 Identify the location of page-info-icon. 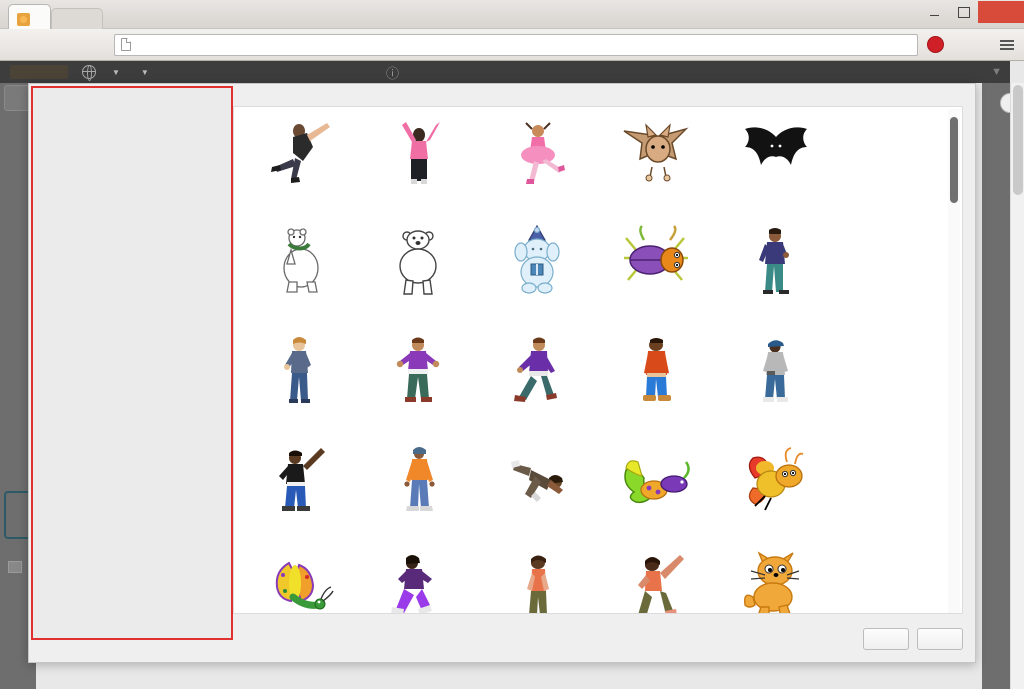
(126, 44).